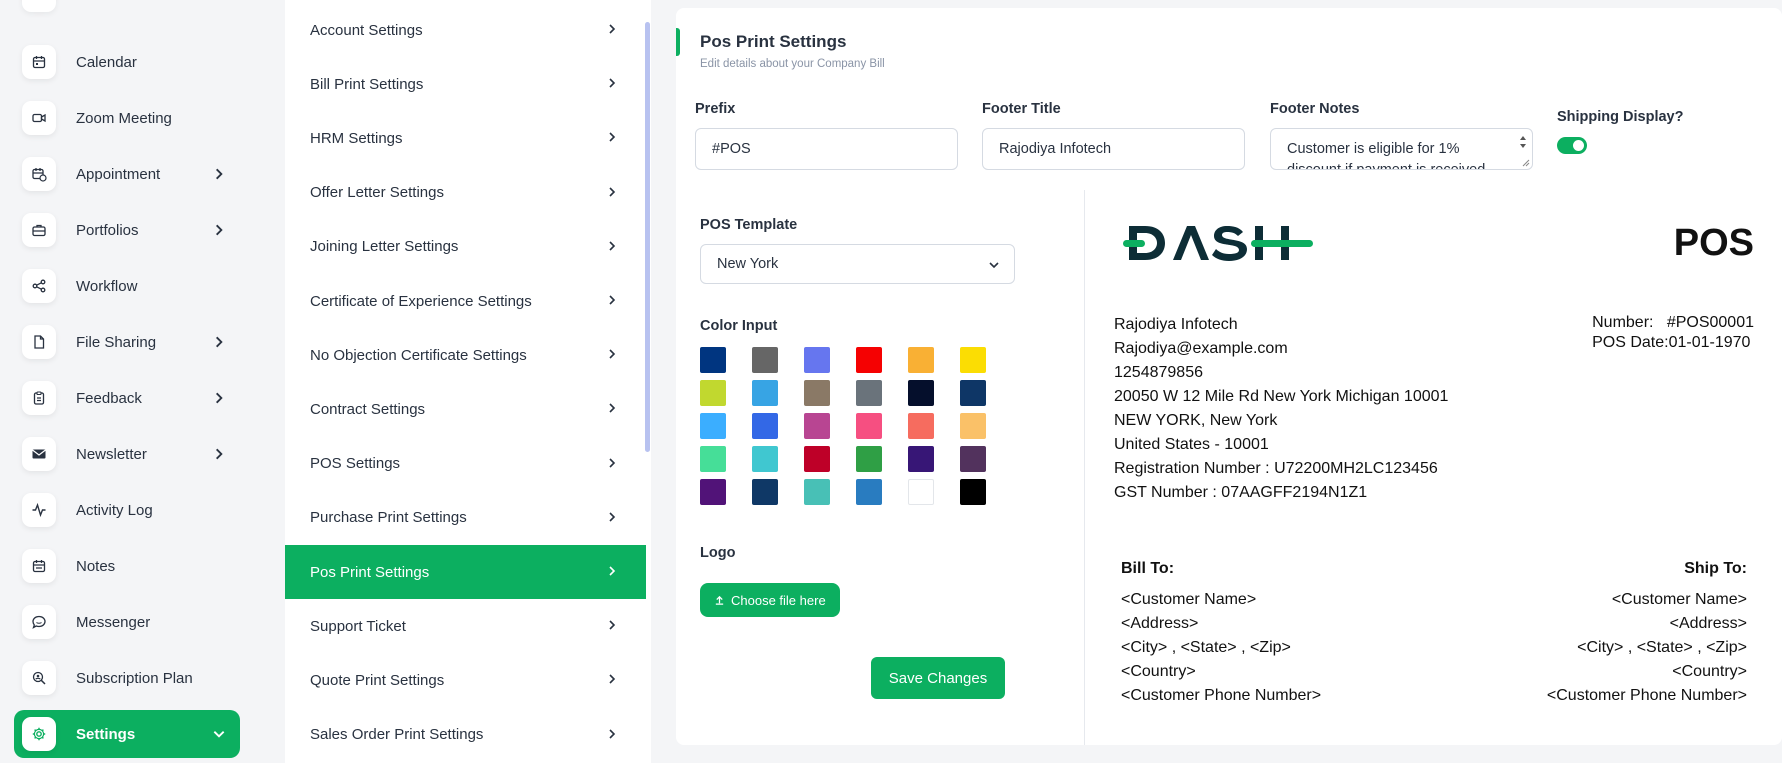 Image resolution: width=1782 pixels, height=763 pixels. Describe the element at coordinates (127, 174) in the screenshot. I see `nav-item-appointment: Appointment` at that location.